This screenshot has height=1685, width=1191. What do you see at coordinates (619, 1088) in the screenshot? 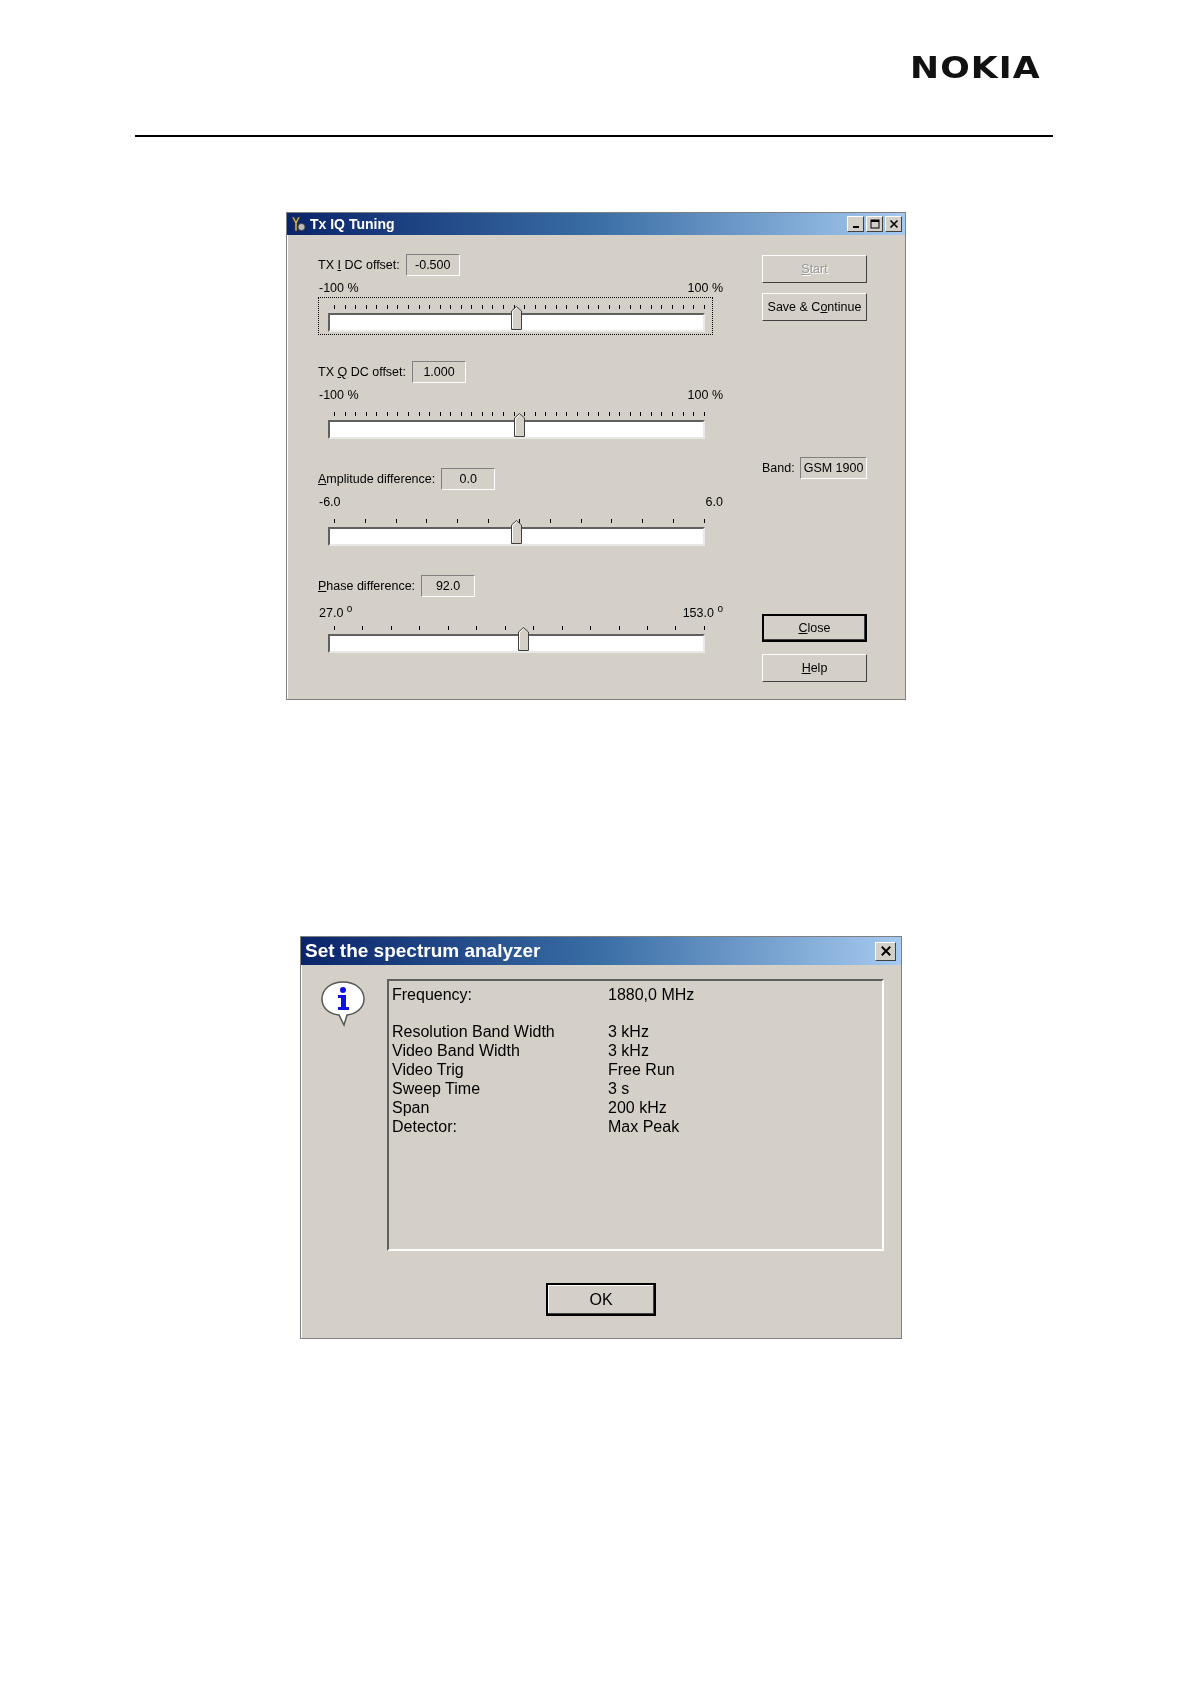
I see `setting-value: 3 s` at bounding box center [619, 1088].